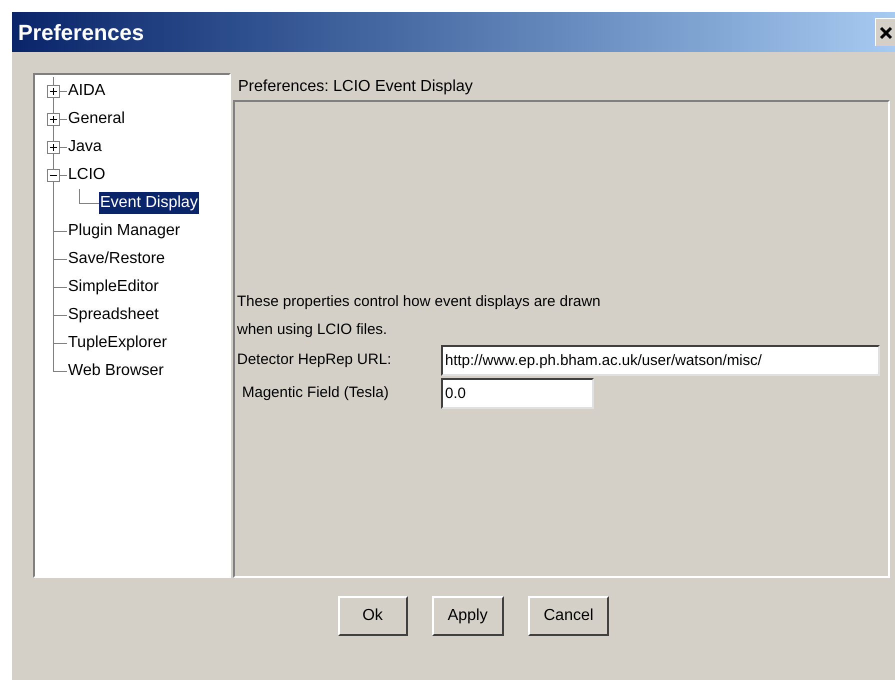 This screenshot has width=895, height=680. What do you see at coordinates (81, 32) in the screenshot?
I see `window-title: Preferences` at bounding box center [81, 32].